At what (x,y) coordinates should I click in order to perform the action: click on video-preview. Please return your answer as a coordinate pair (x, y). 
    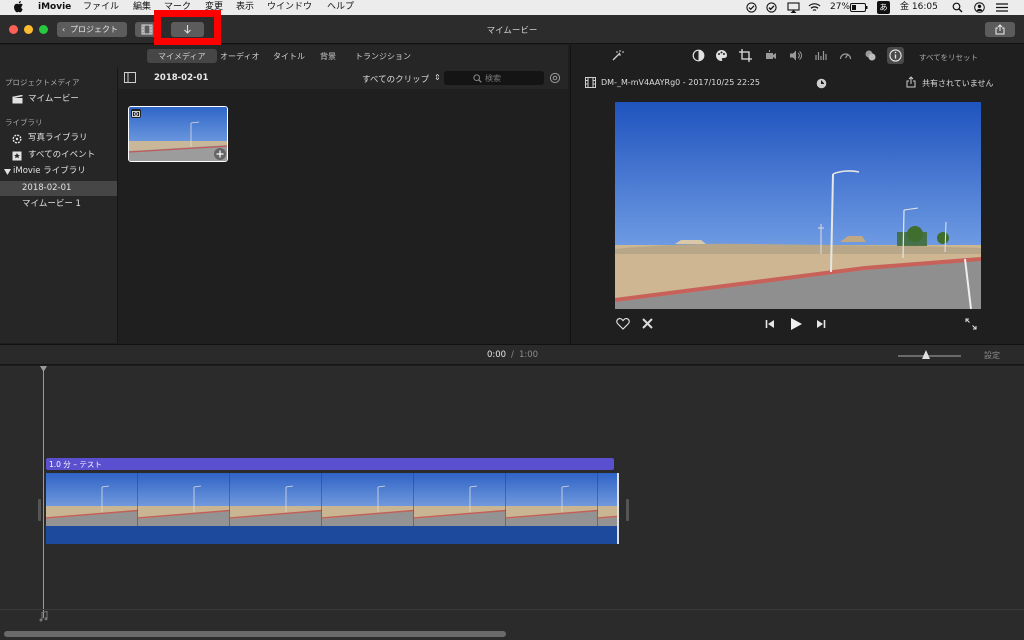
    Looking at the image, I should click on (798, 205).